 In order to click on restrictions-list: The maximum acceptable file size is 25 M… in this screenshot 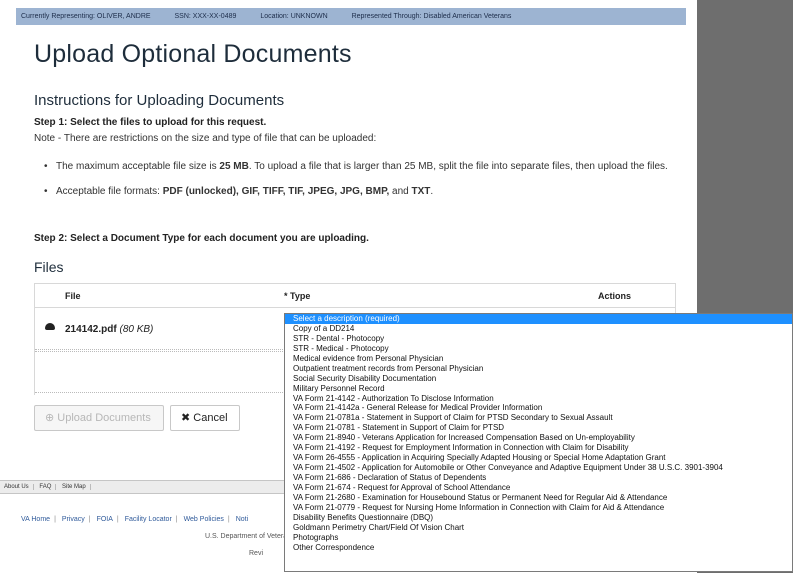, I will do `click(359, 183)`.